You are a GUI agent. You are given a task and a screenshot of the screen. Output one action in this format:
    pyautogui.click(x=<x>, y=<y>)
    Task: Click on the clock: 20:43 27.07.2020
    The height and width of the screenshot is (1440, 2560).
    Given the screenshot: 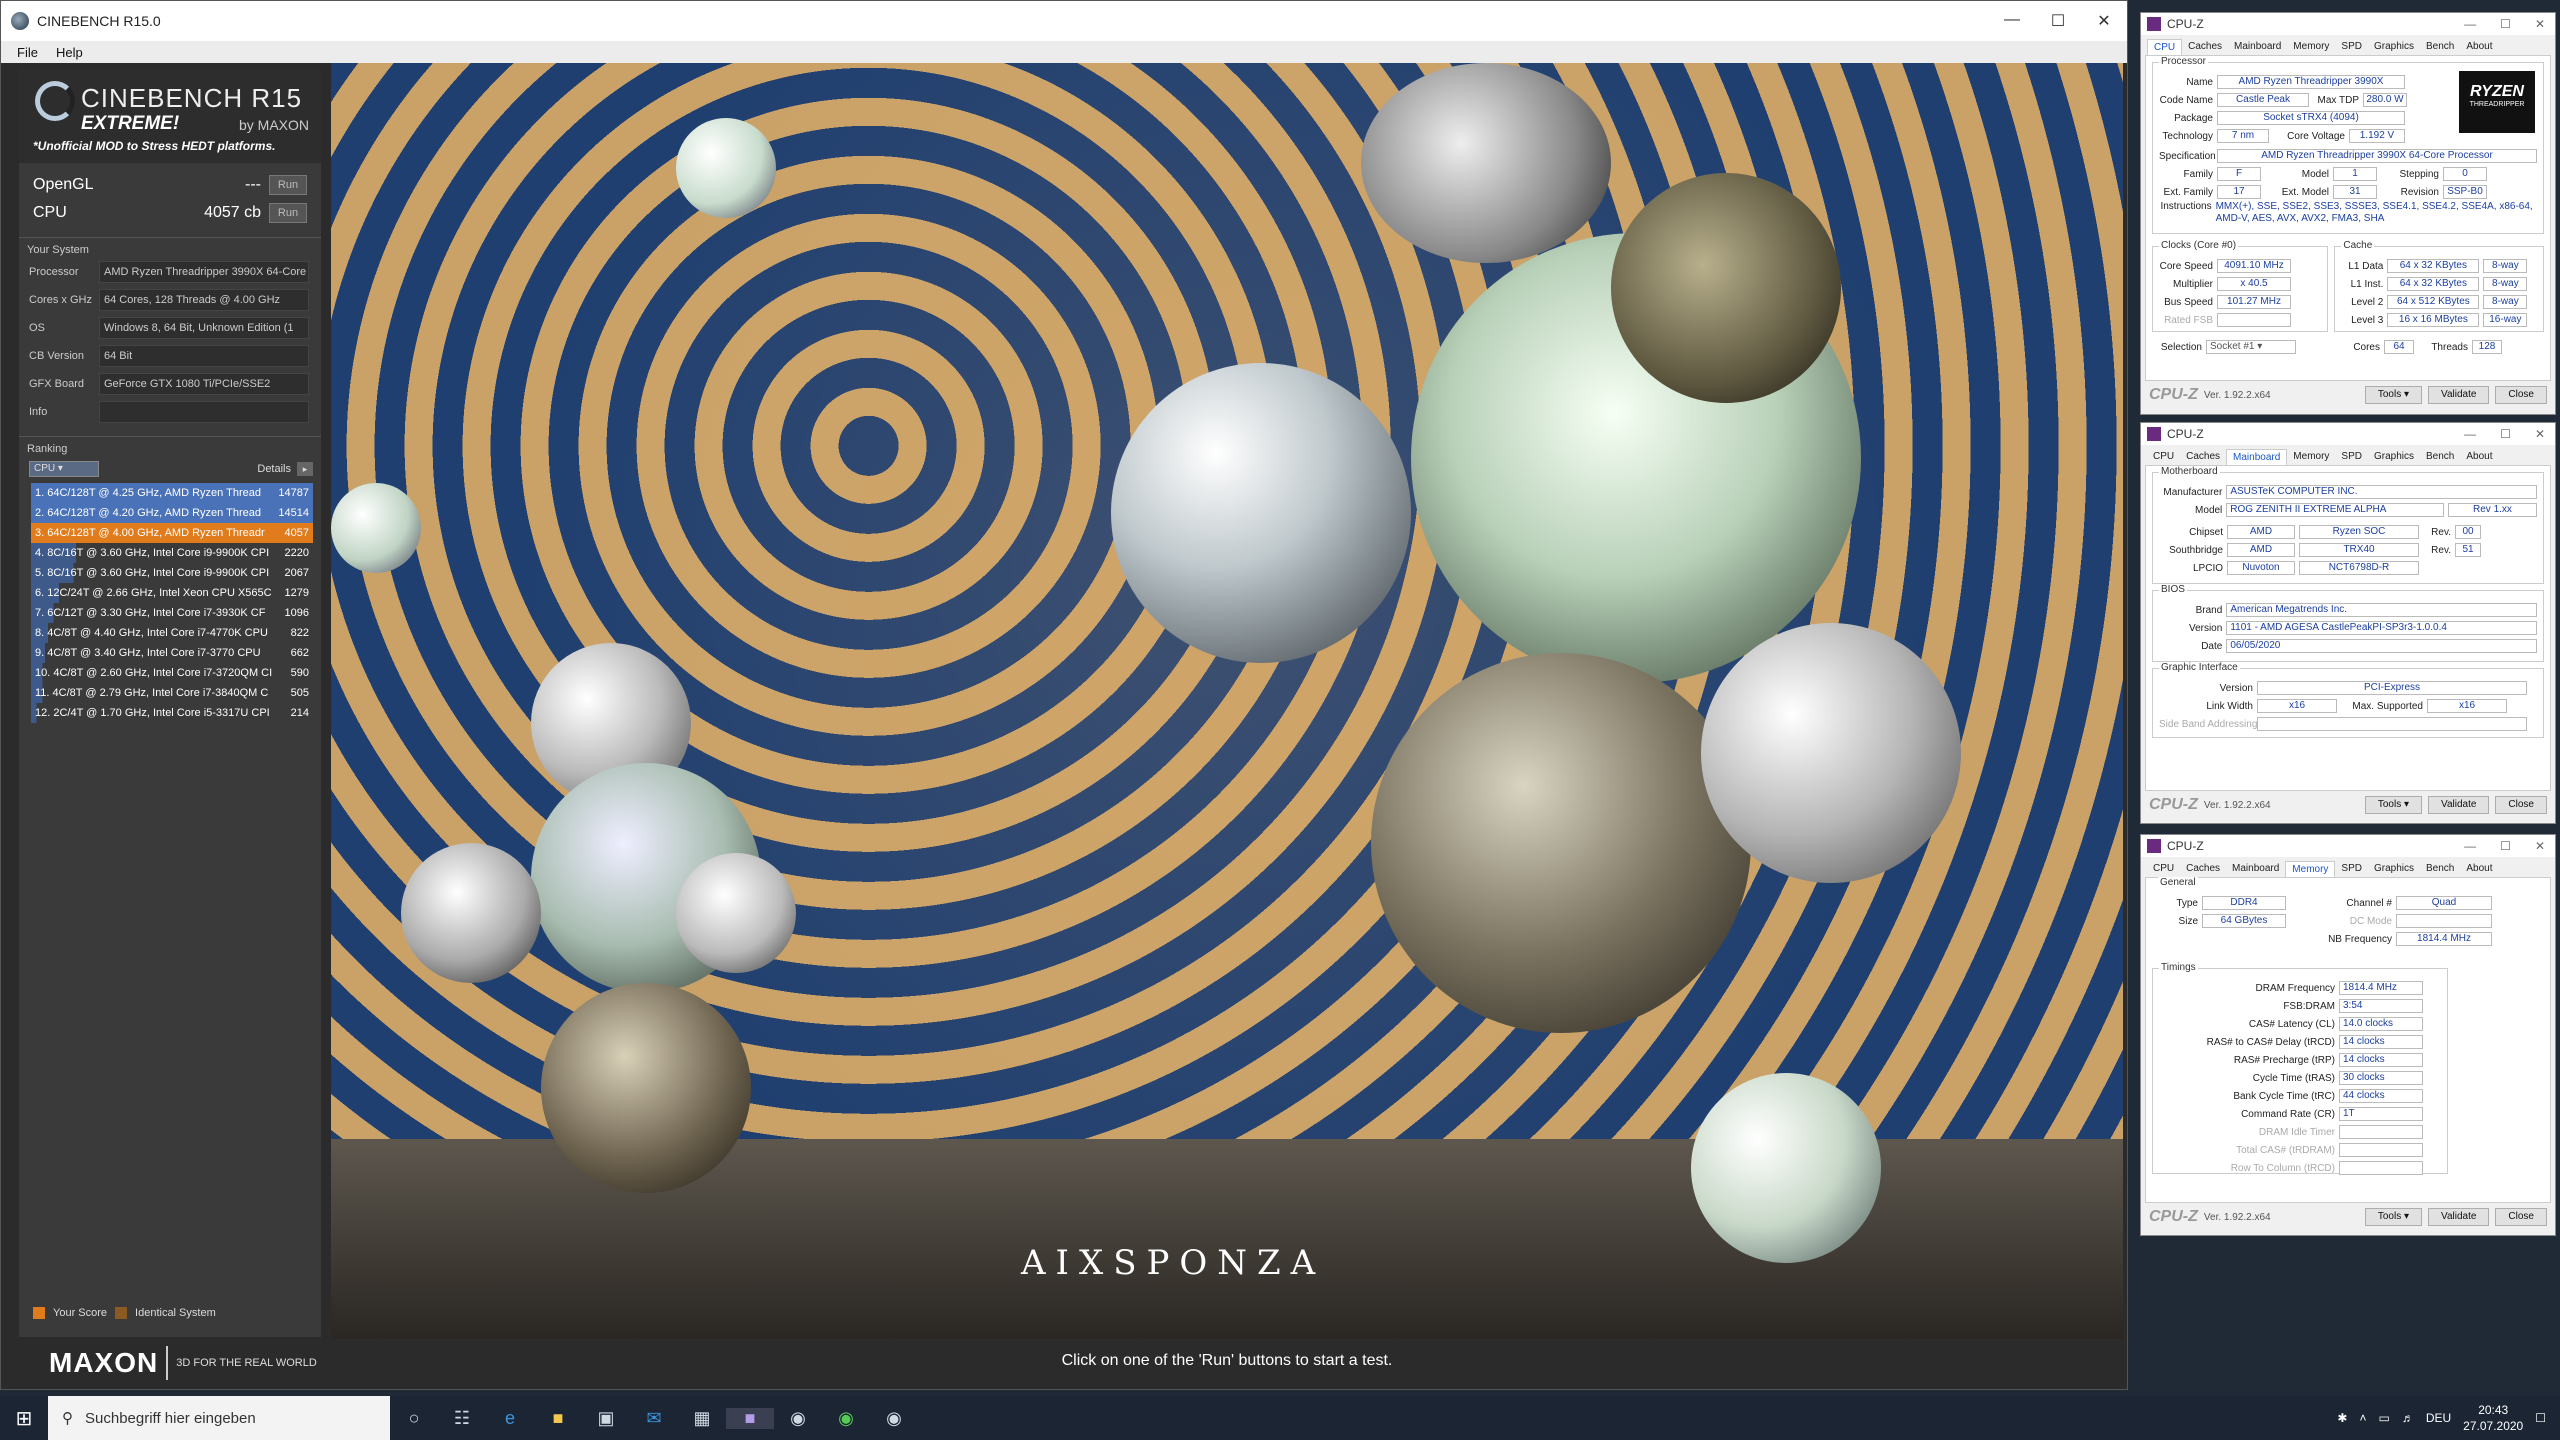 What is the action you would take?
    pyautogui.click(x=2493, y=1418)
    